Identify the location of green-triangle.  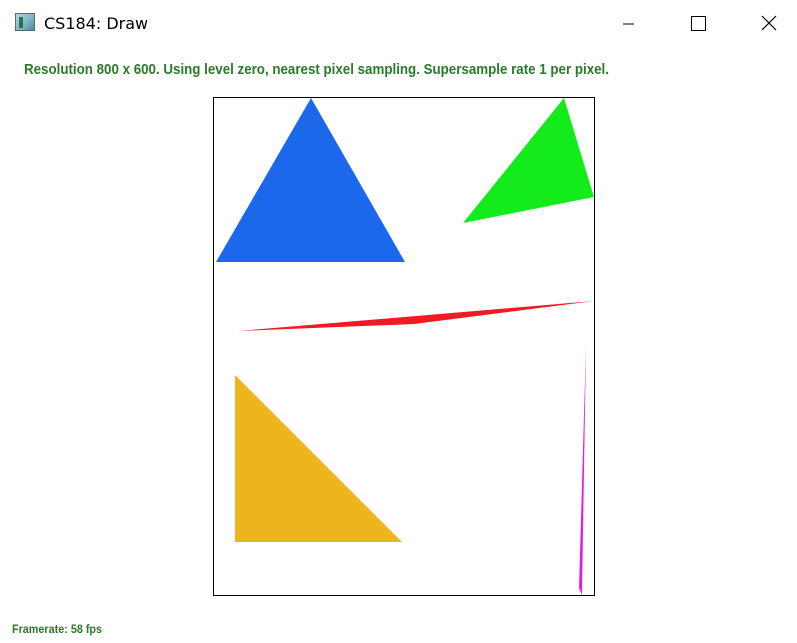
(528, 160).